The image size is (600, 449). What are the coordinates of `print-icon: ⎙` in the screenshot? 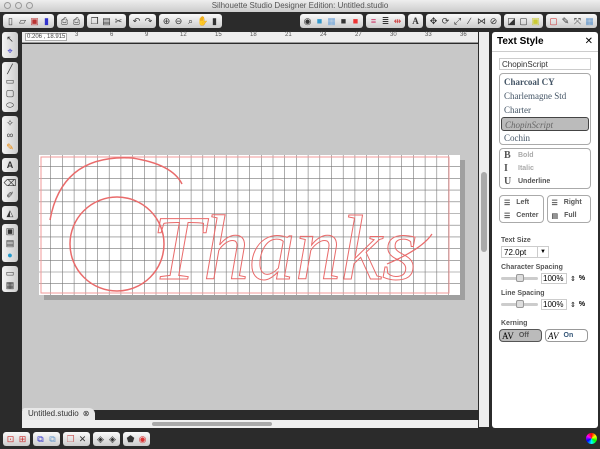 It's located at (64, 21).